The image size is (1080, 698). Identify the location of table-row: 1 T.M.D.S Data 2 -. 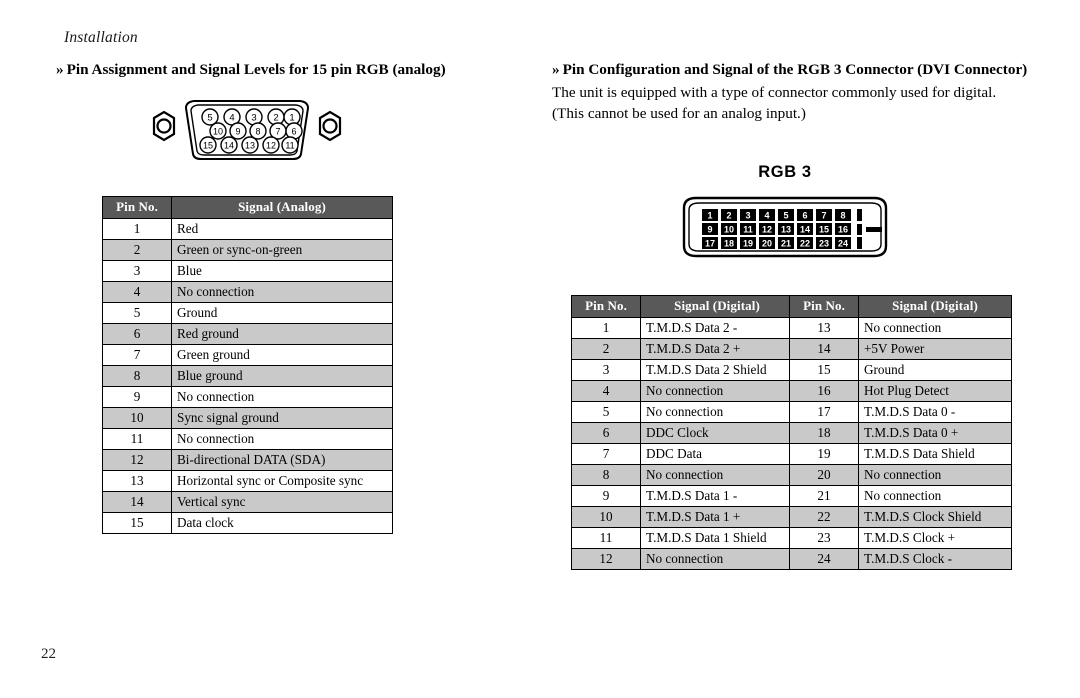
(682, 328).